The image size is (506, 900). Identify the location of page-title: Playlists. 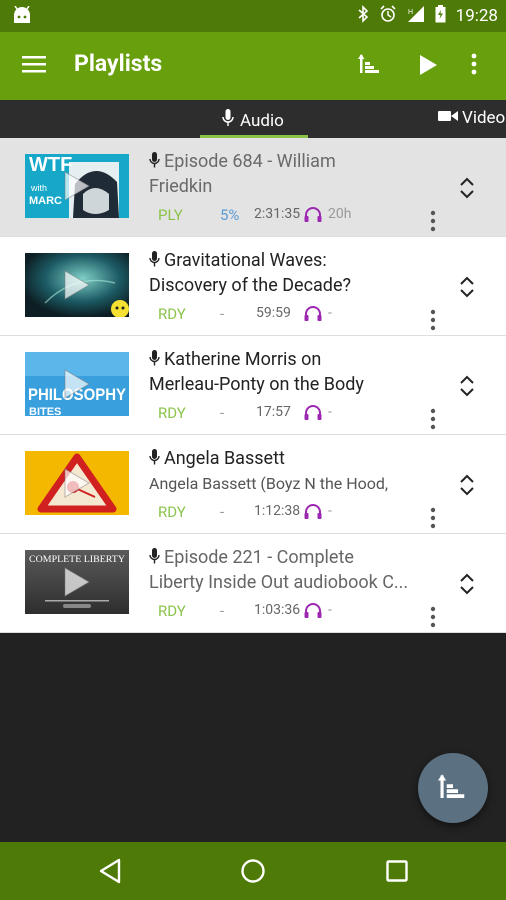
(118, 63).